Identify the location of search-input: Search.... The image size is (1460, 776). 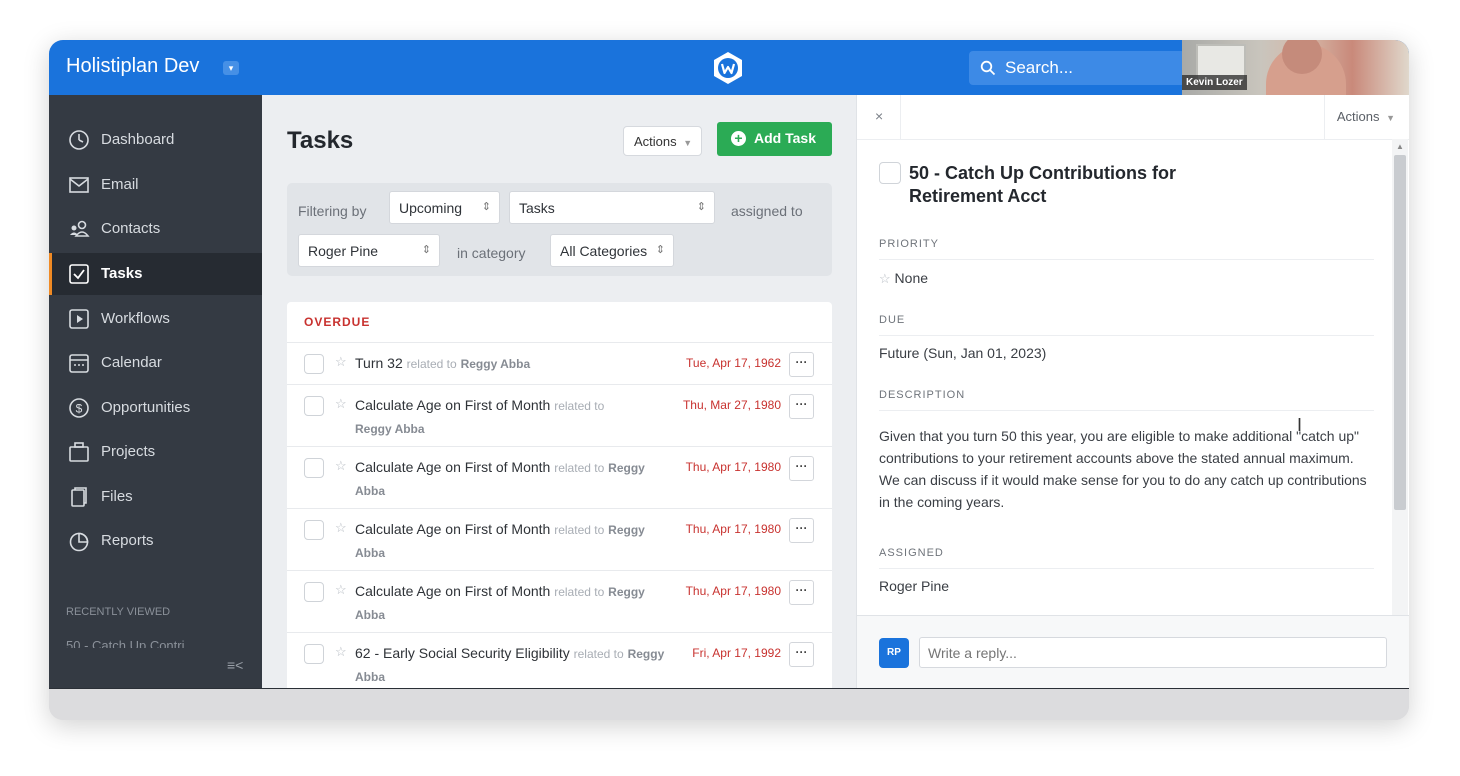
(1077, 68).